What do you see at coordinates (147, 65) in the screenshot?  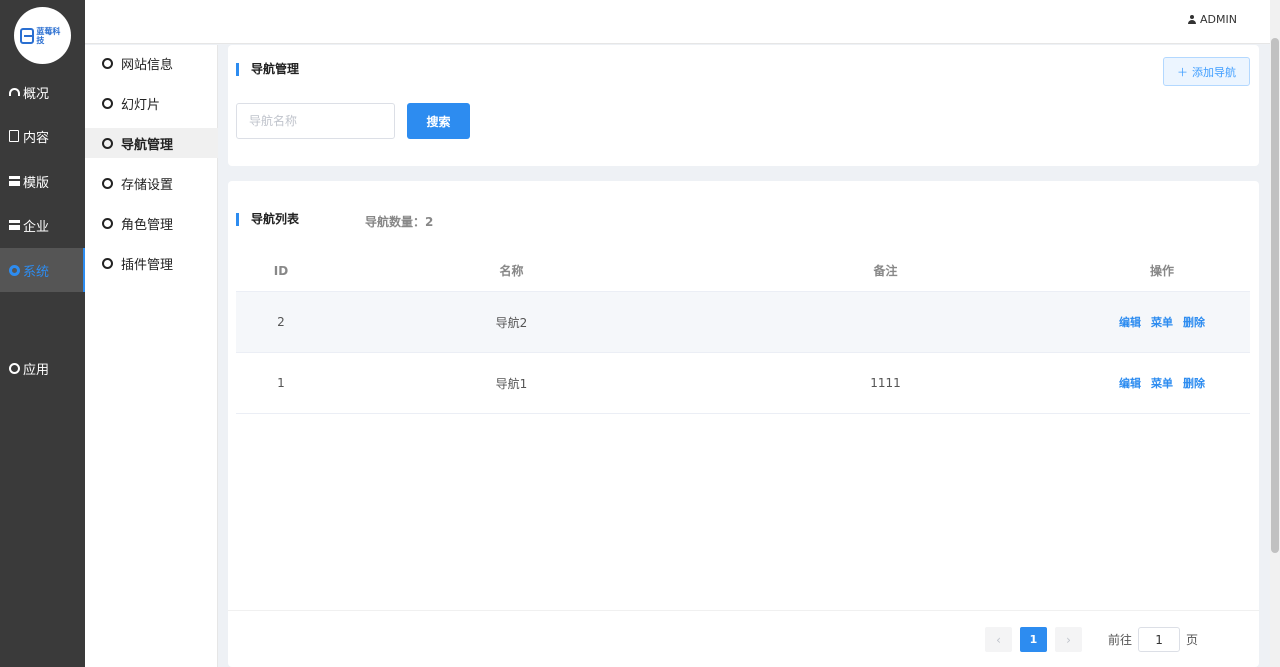 I see `submenu-item-label: 网站信息` at bounding box center [147, 65].